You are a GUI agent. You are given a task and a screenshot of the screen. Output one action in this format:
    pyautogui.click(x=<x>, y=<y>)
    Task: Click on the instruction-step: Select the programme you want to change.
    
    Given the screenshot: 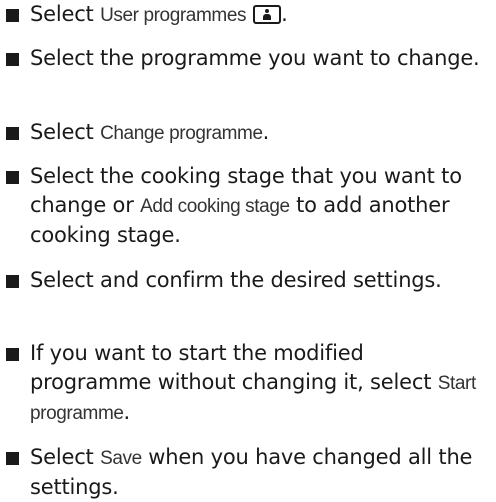 What is the action you would take?
    pyautogui.click(x=245, y=58)
    